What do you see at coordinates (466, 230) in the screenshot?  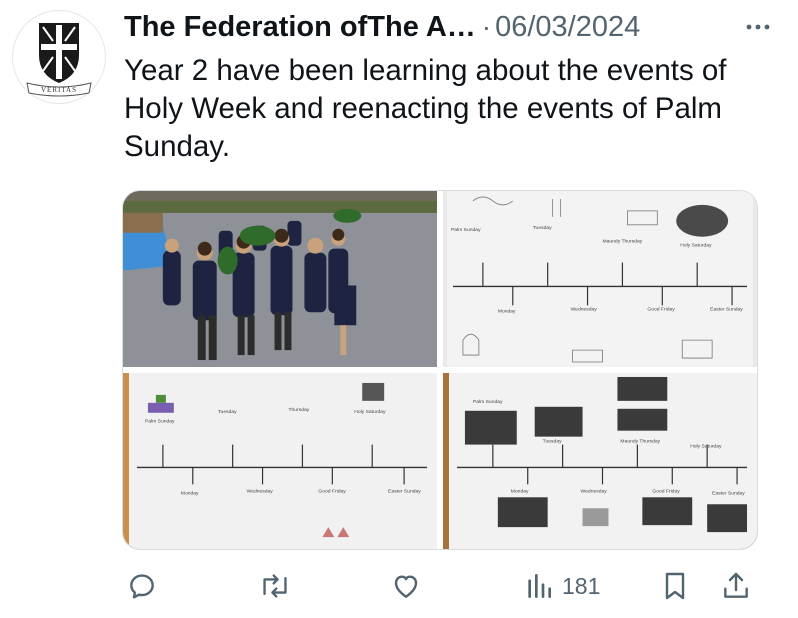 I see `ws1-label-1: Palm Sunday` at bounding box center [466, 230].